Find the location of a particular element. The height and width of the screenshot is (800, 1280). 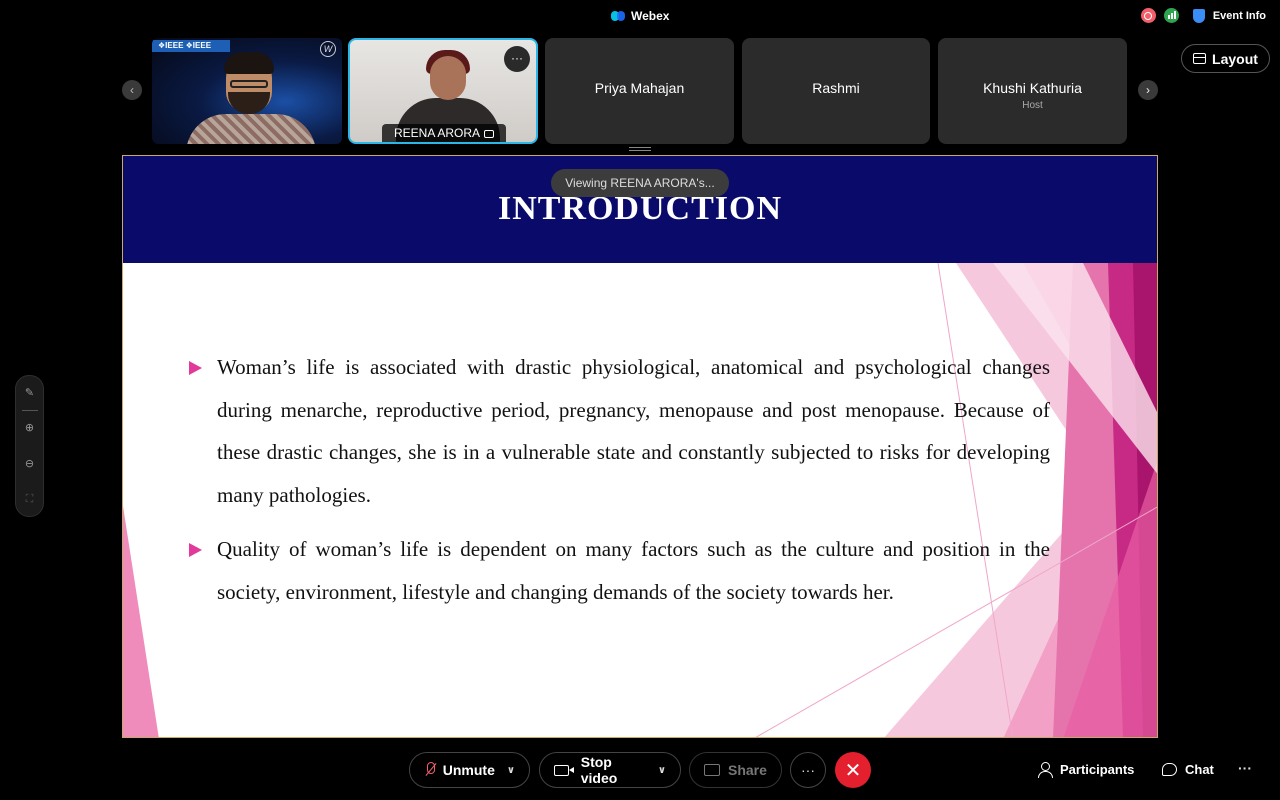

app-title-text: Webex is located at coordinates (650, 16).